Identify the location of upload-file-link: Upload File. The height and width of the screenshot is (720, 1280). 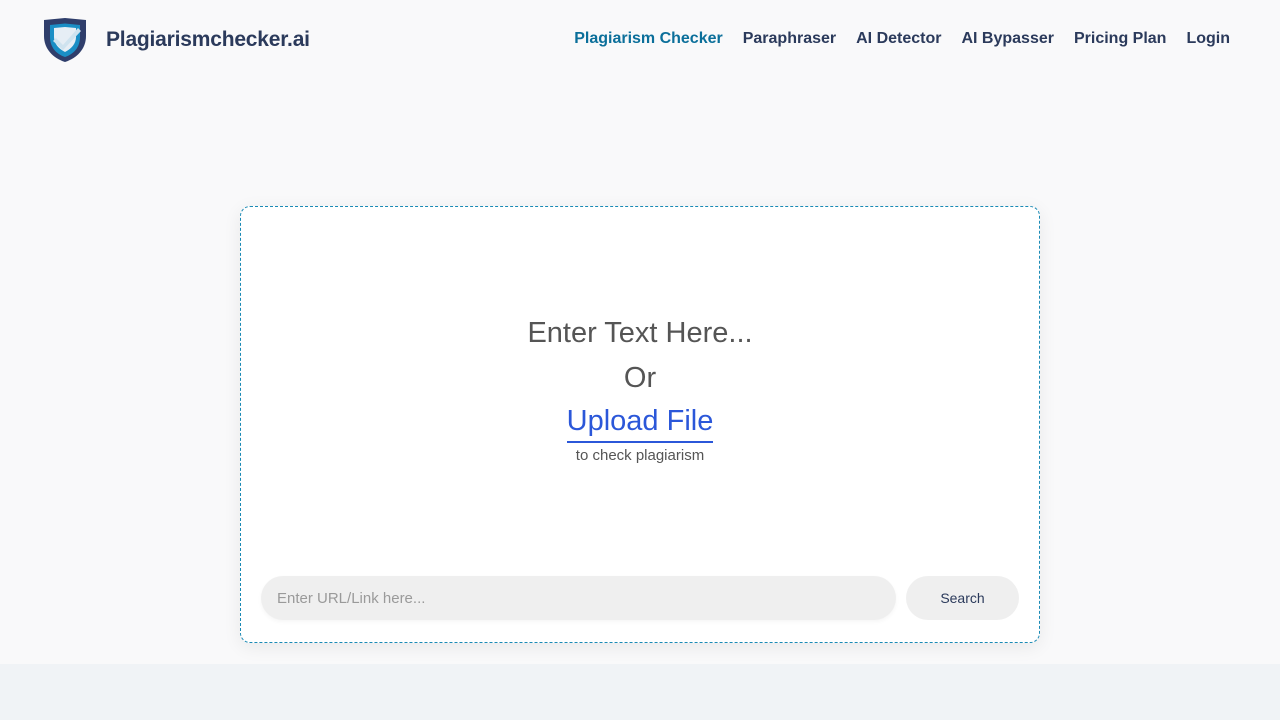
(640, 422).